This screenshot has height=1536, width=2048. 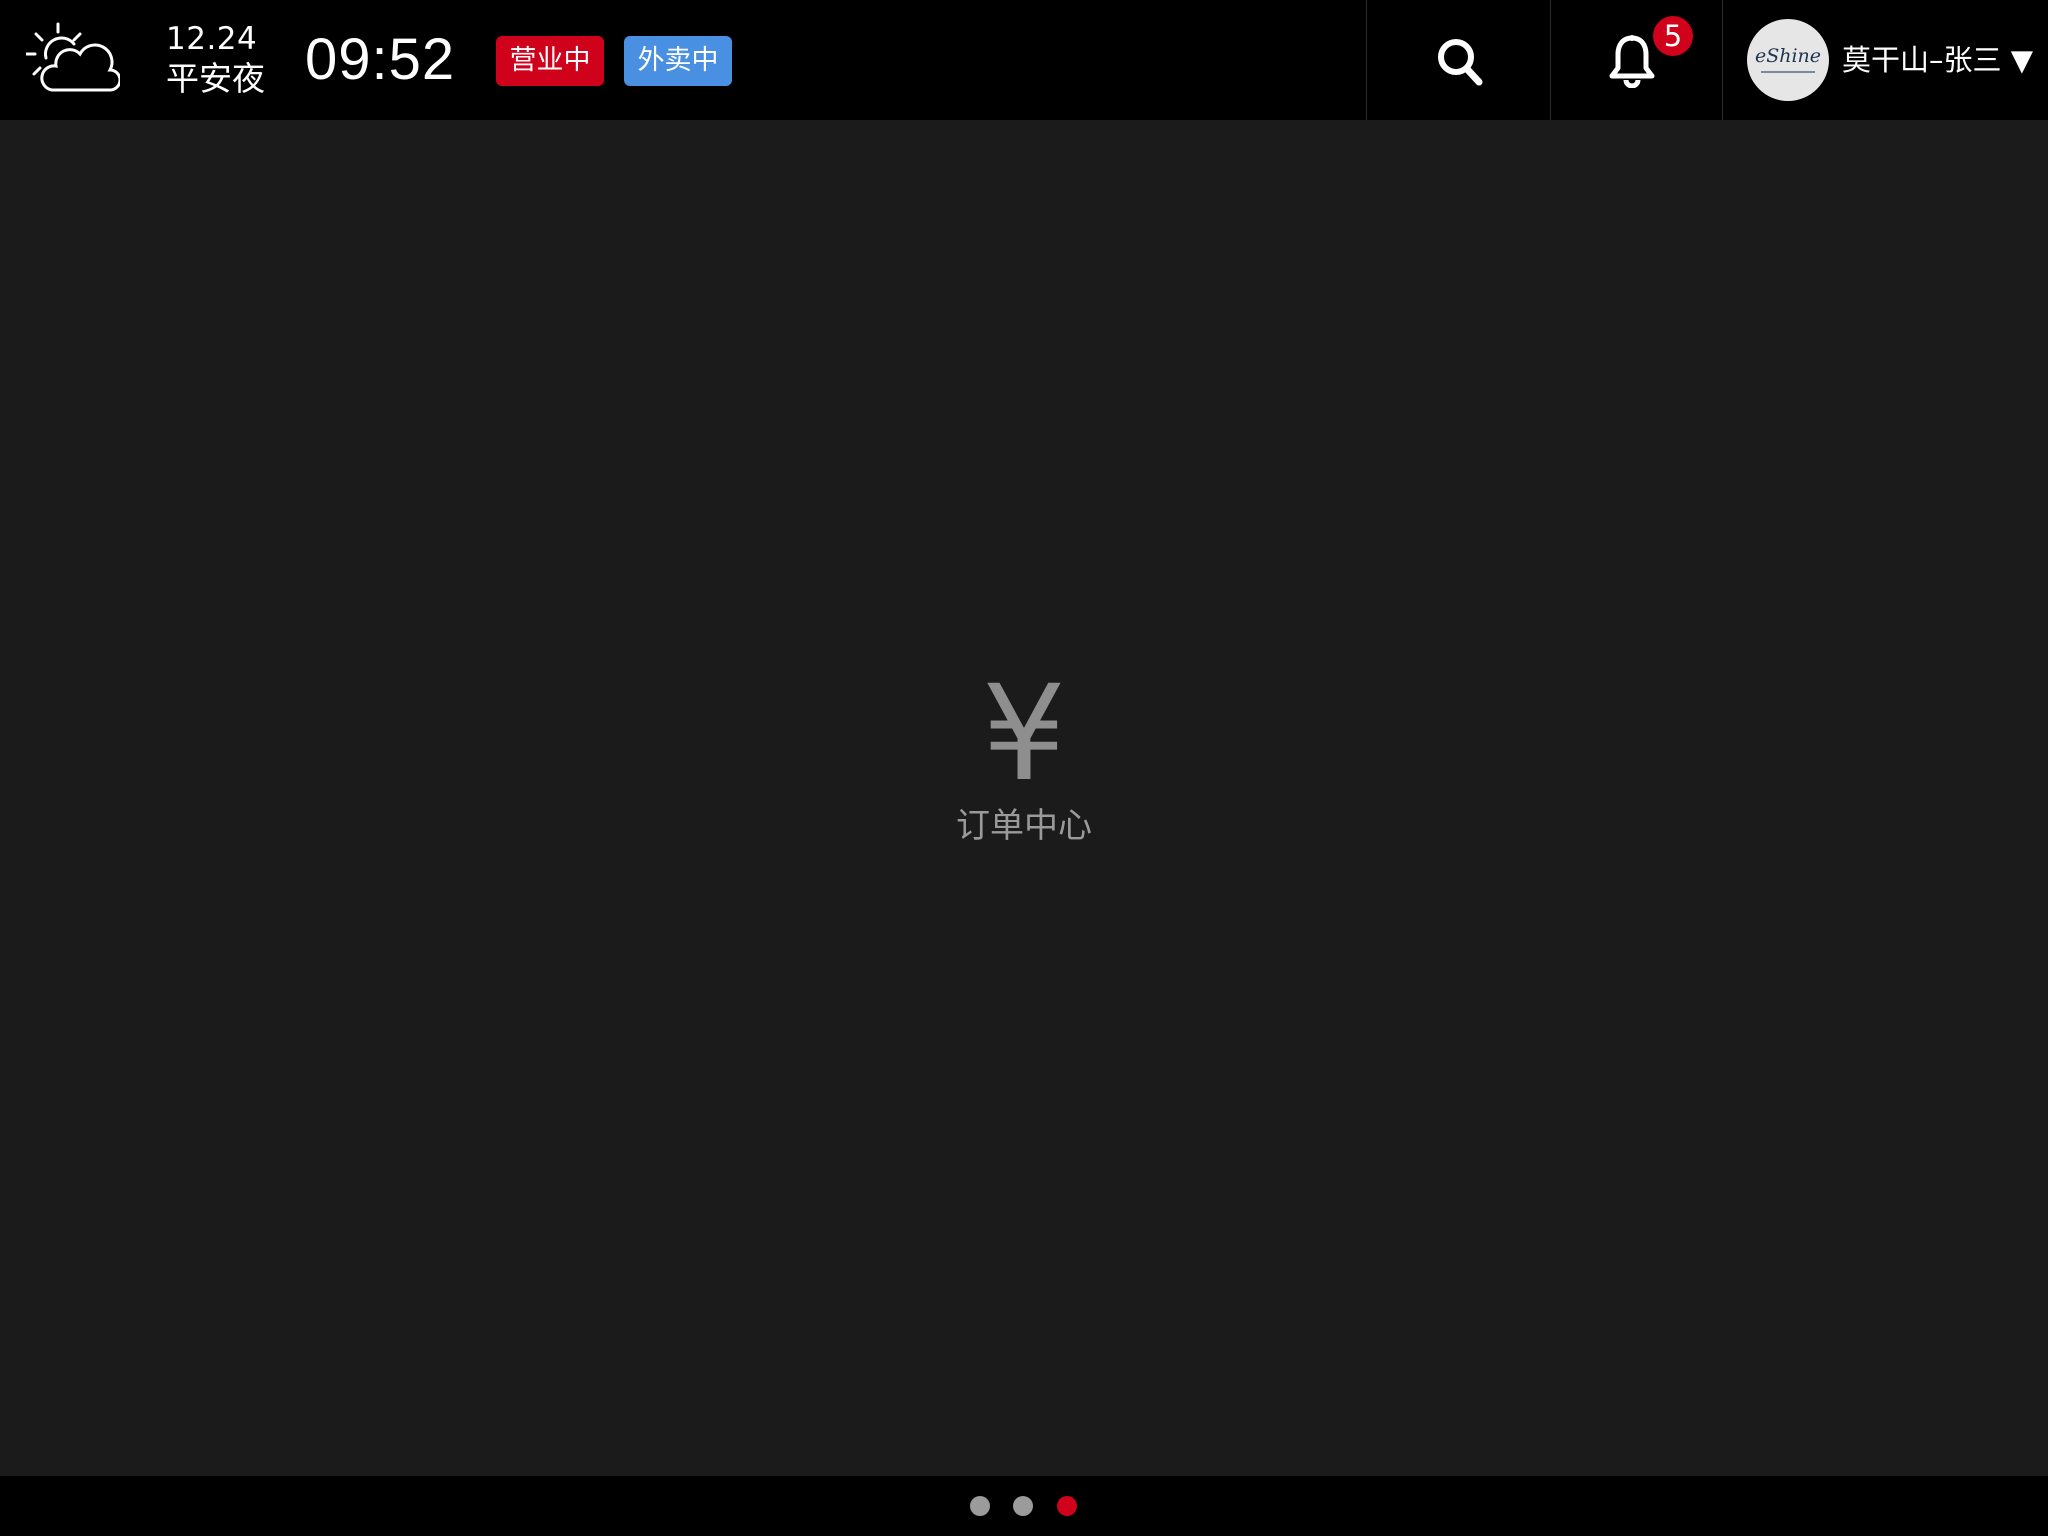 What do you see at coordinates (1937, 60) in the screenshot?
I see `user-menu-dropdown: 莫干山–张三 ▼` at bounding box center [1937, 60].